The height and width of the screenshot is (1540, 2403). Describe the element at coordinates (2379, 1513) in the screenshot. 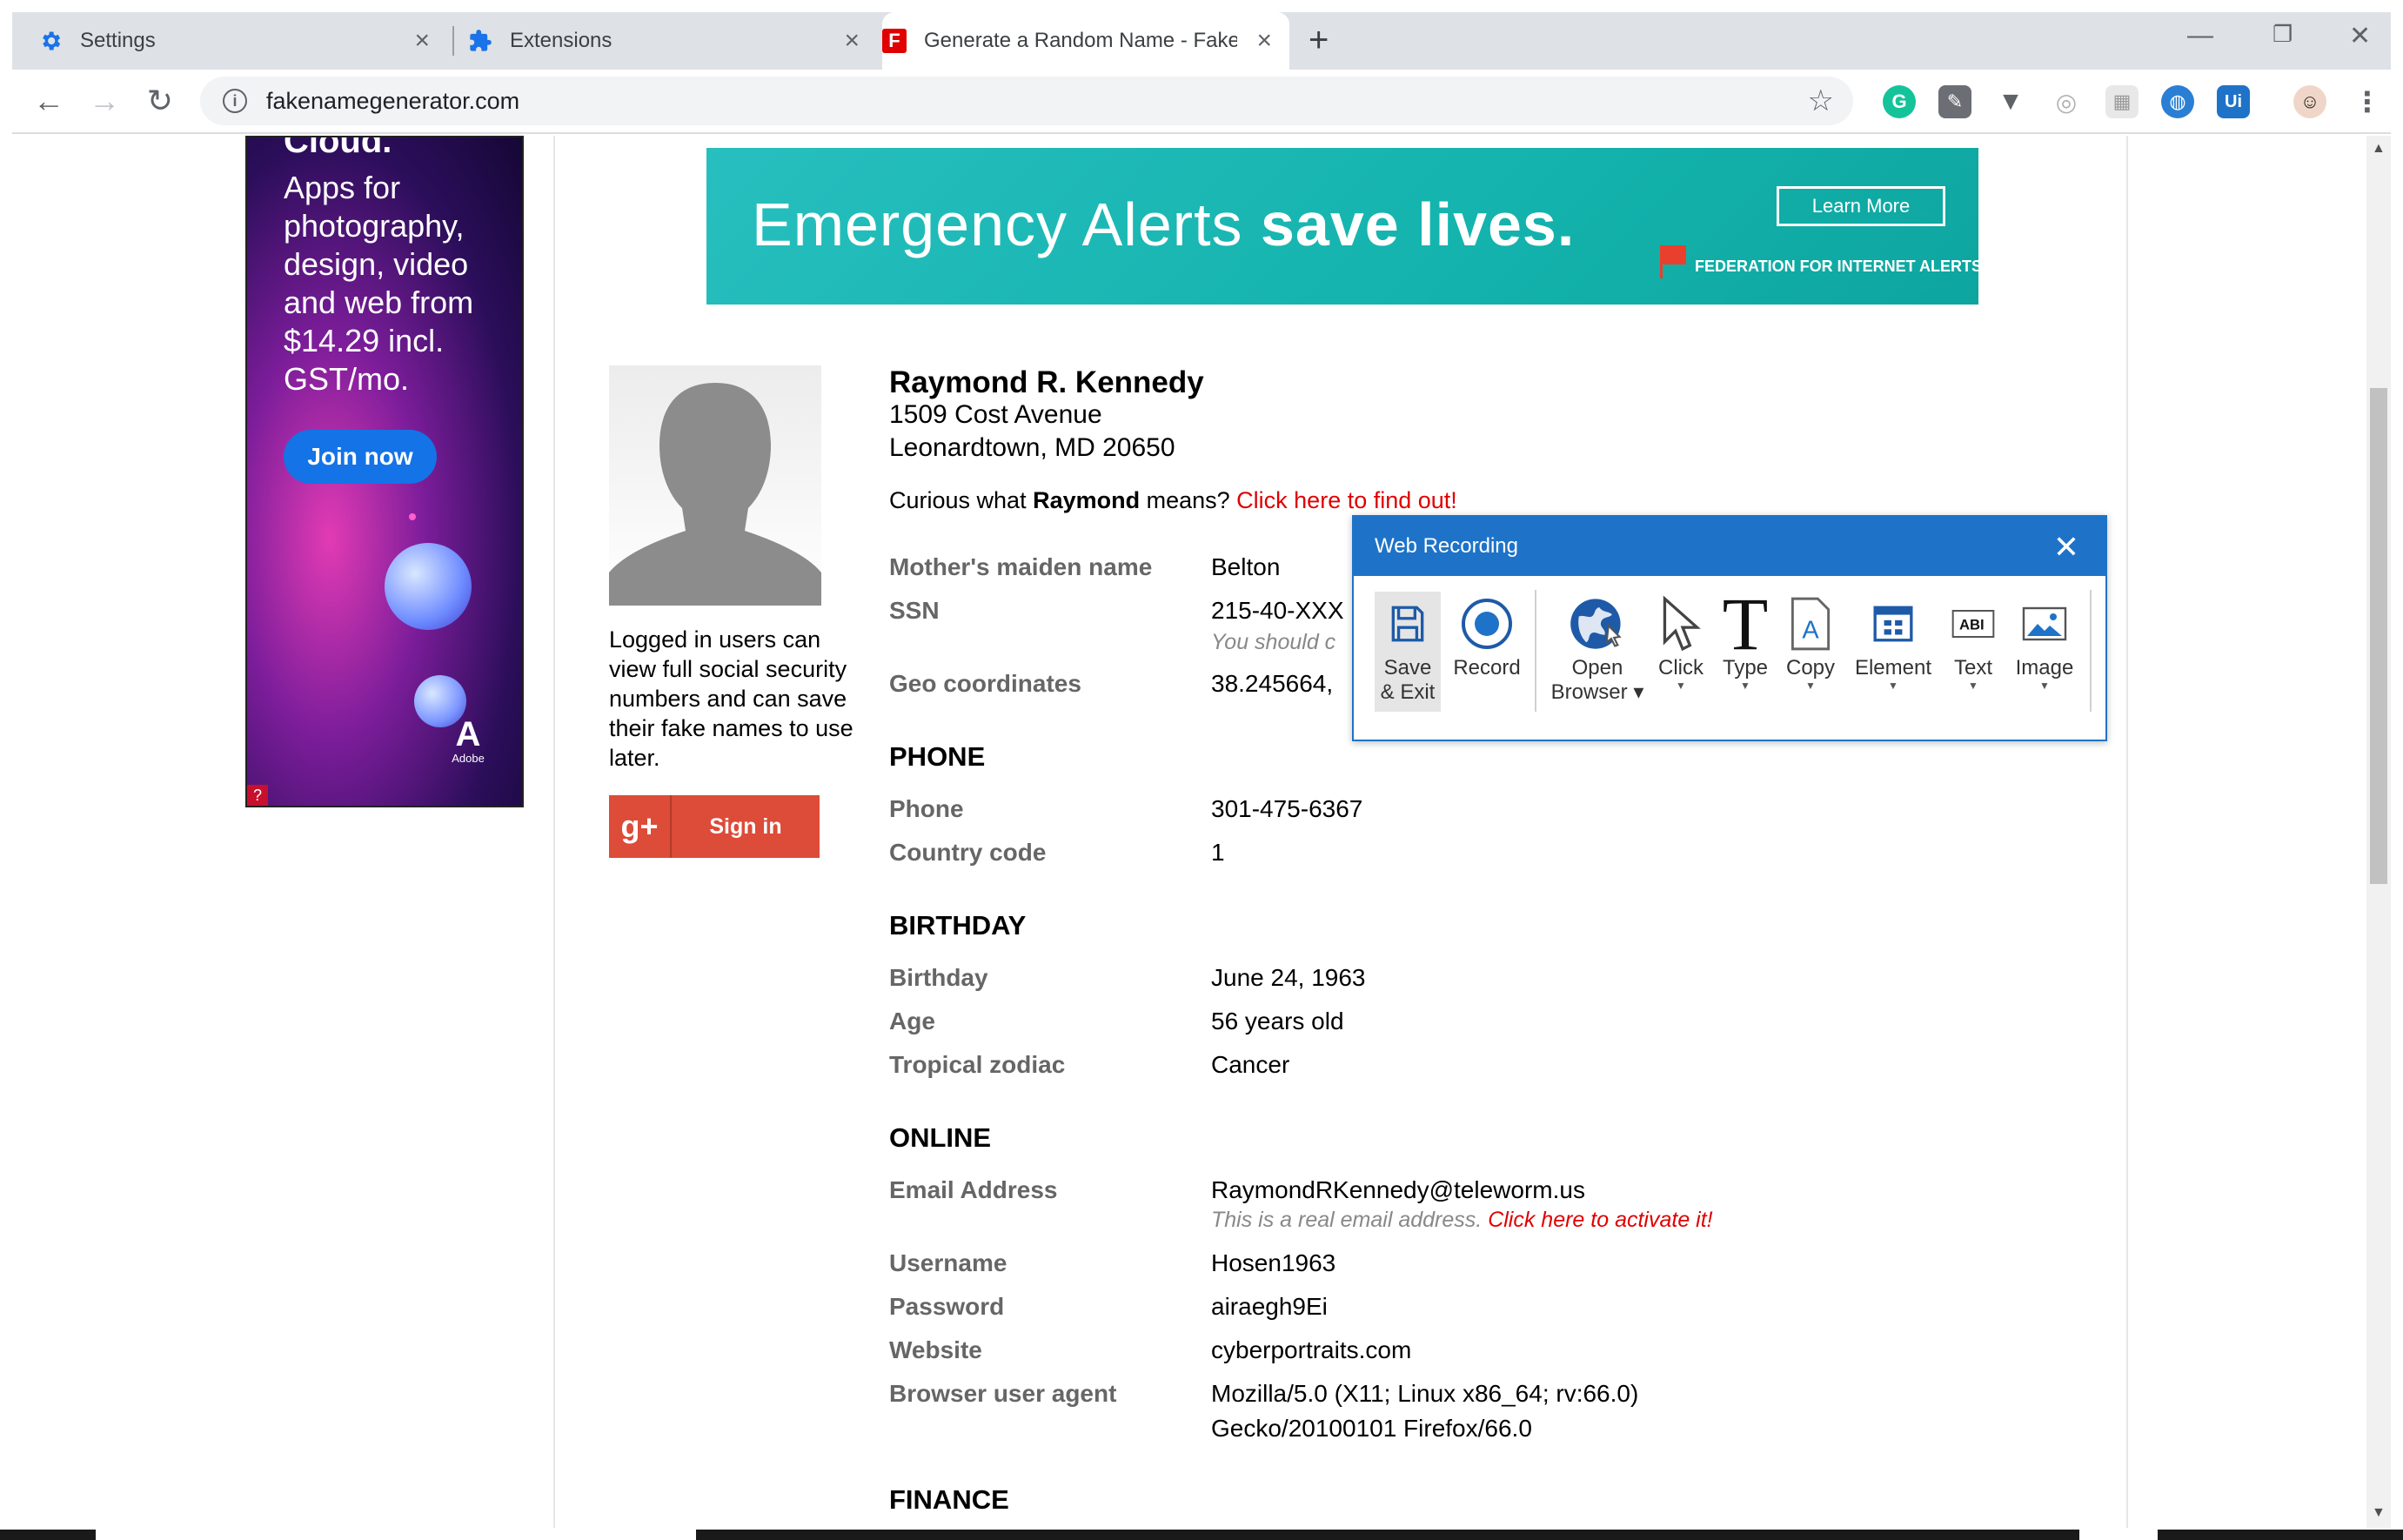

I see `scroll-down-icon: ▼` at that location.